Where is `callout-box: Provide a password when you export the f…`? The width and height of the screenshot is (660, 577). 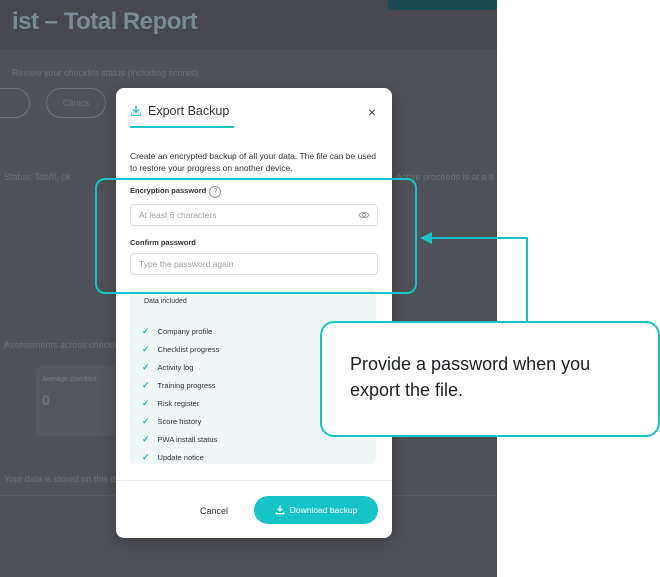
callout-box: Provide a password when you export the f… is located at coordinates (490, 379).